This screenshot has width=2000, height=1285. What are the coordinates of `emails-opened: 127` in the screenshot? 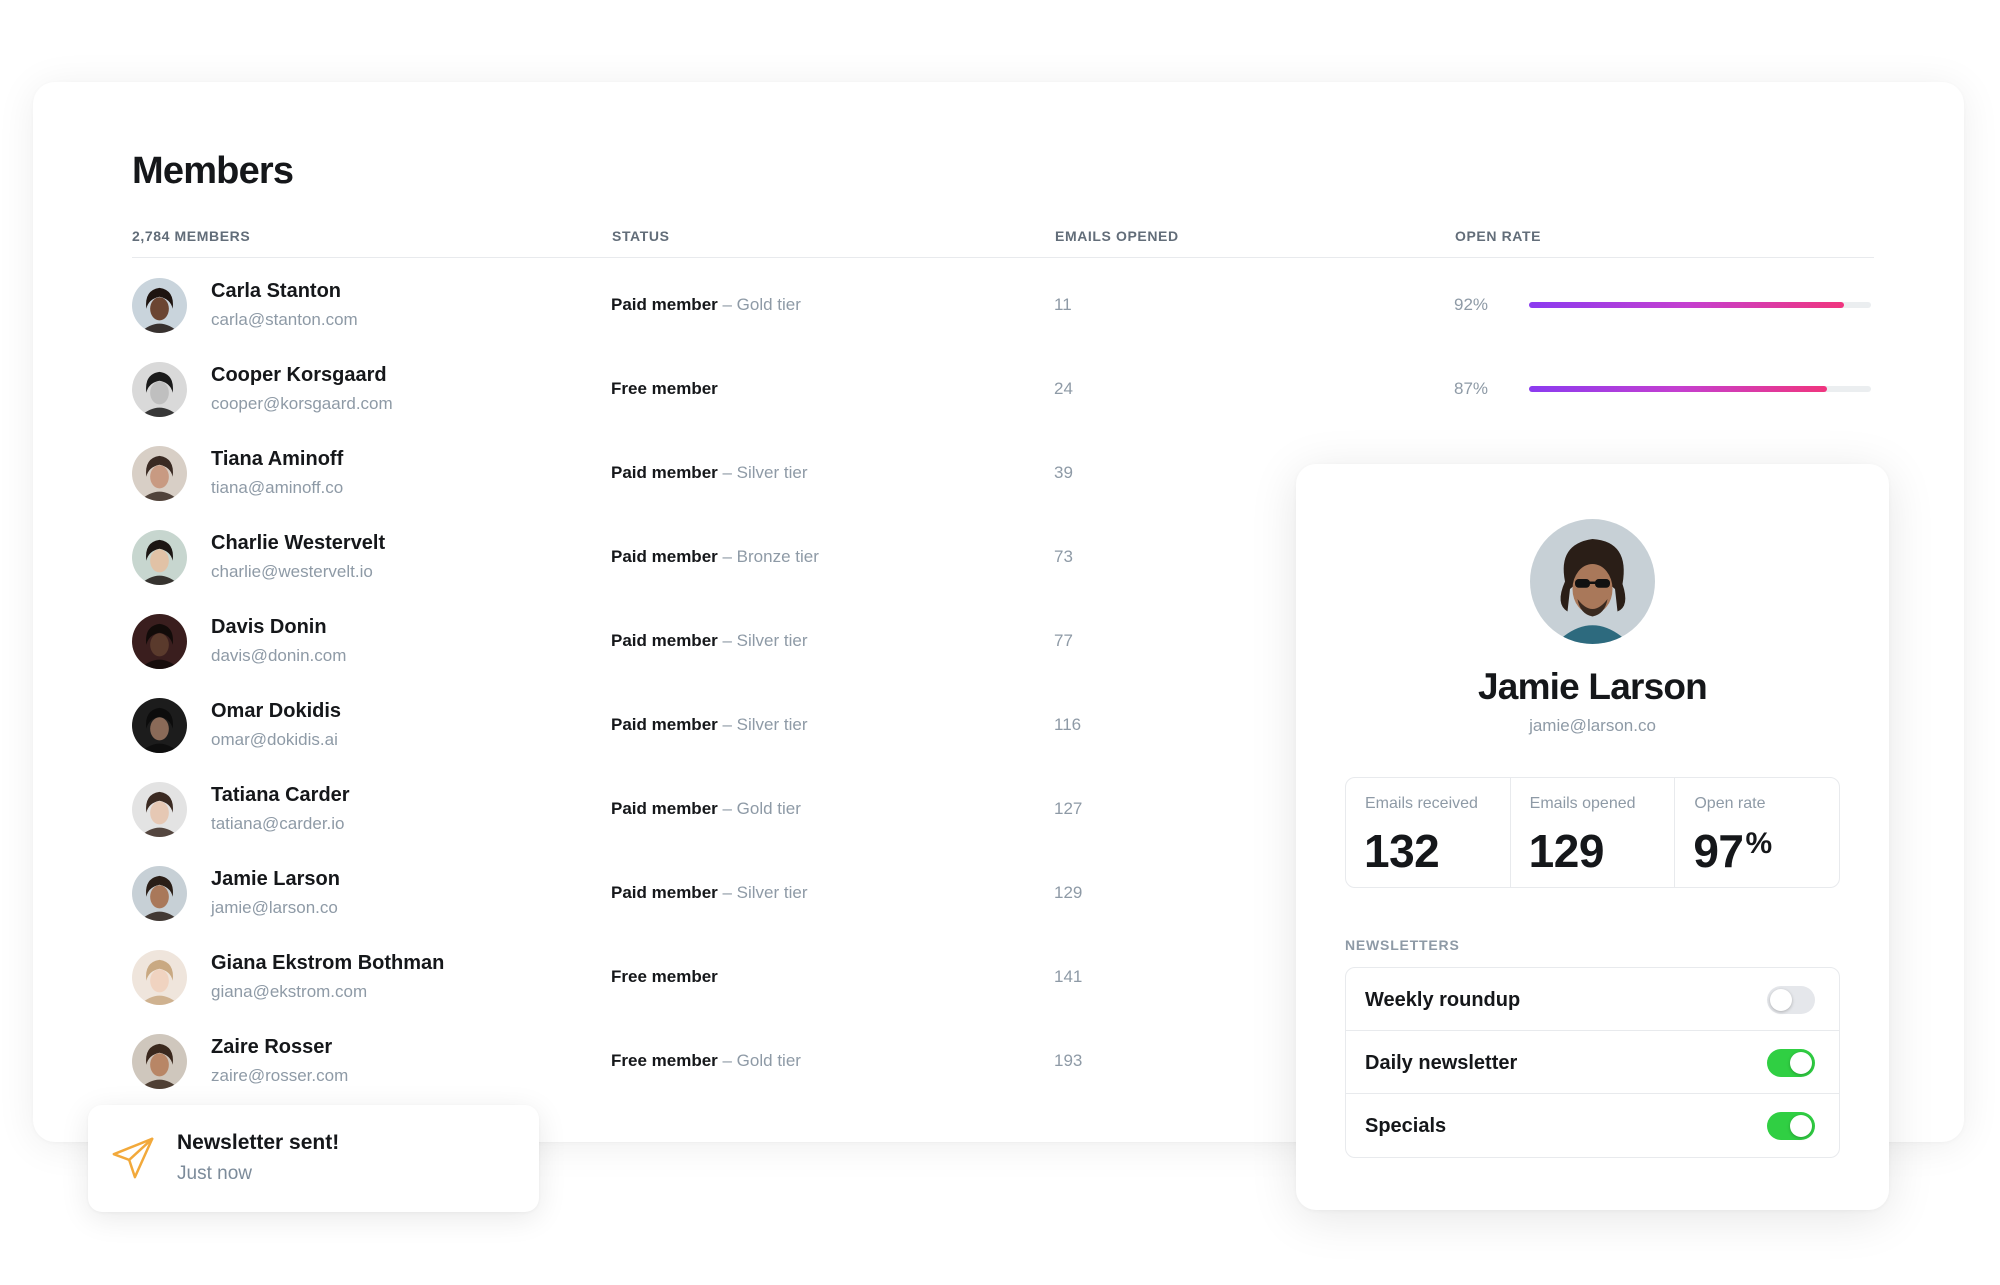 It's located at (1068, 808).